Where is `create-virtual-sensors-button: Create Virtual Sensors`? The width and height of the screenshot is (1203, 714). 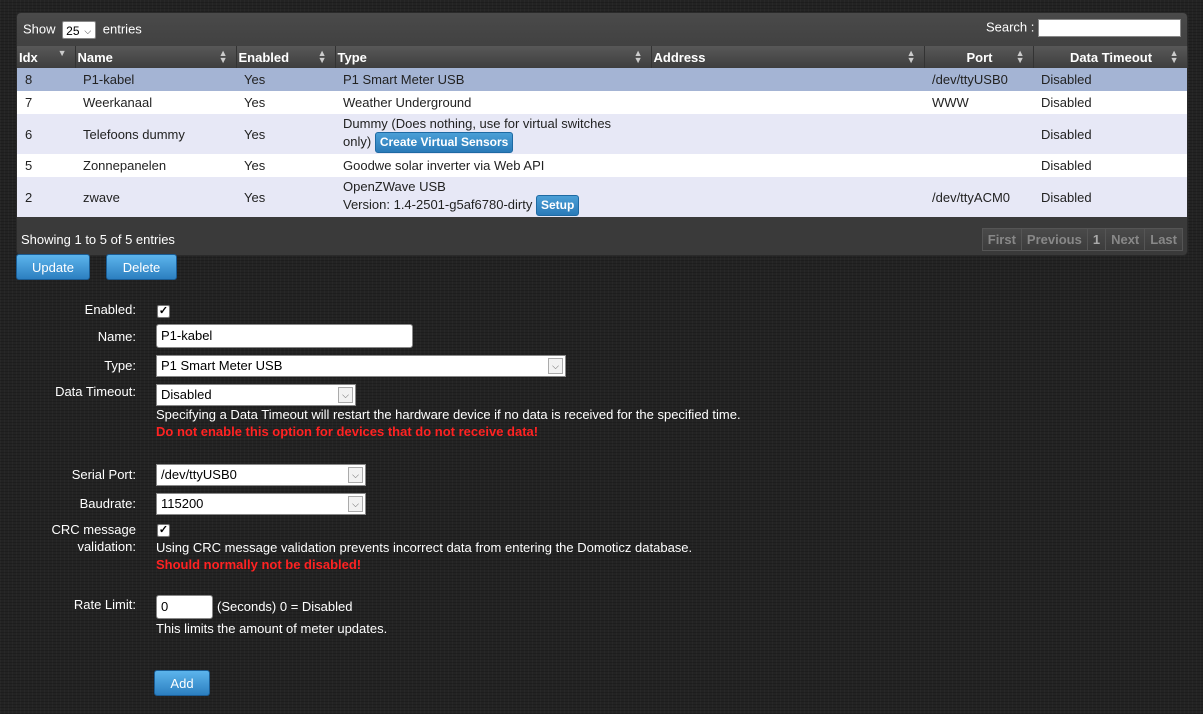 create-virtual-sensors-button: Create Virtual Sensors is located at coordinates (444, 142).